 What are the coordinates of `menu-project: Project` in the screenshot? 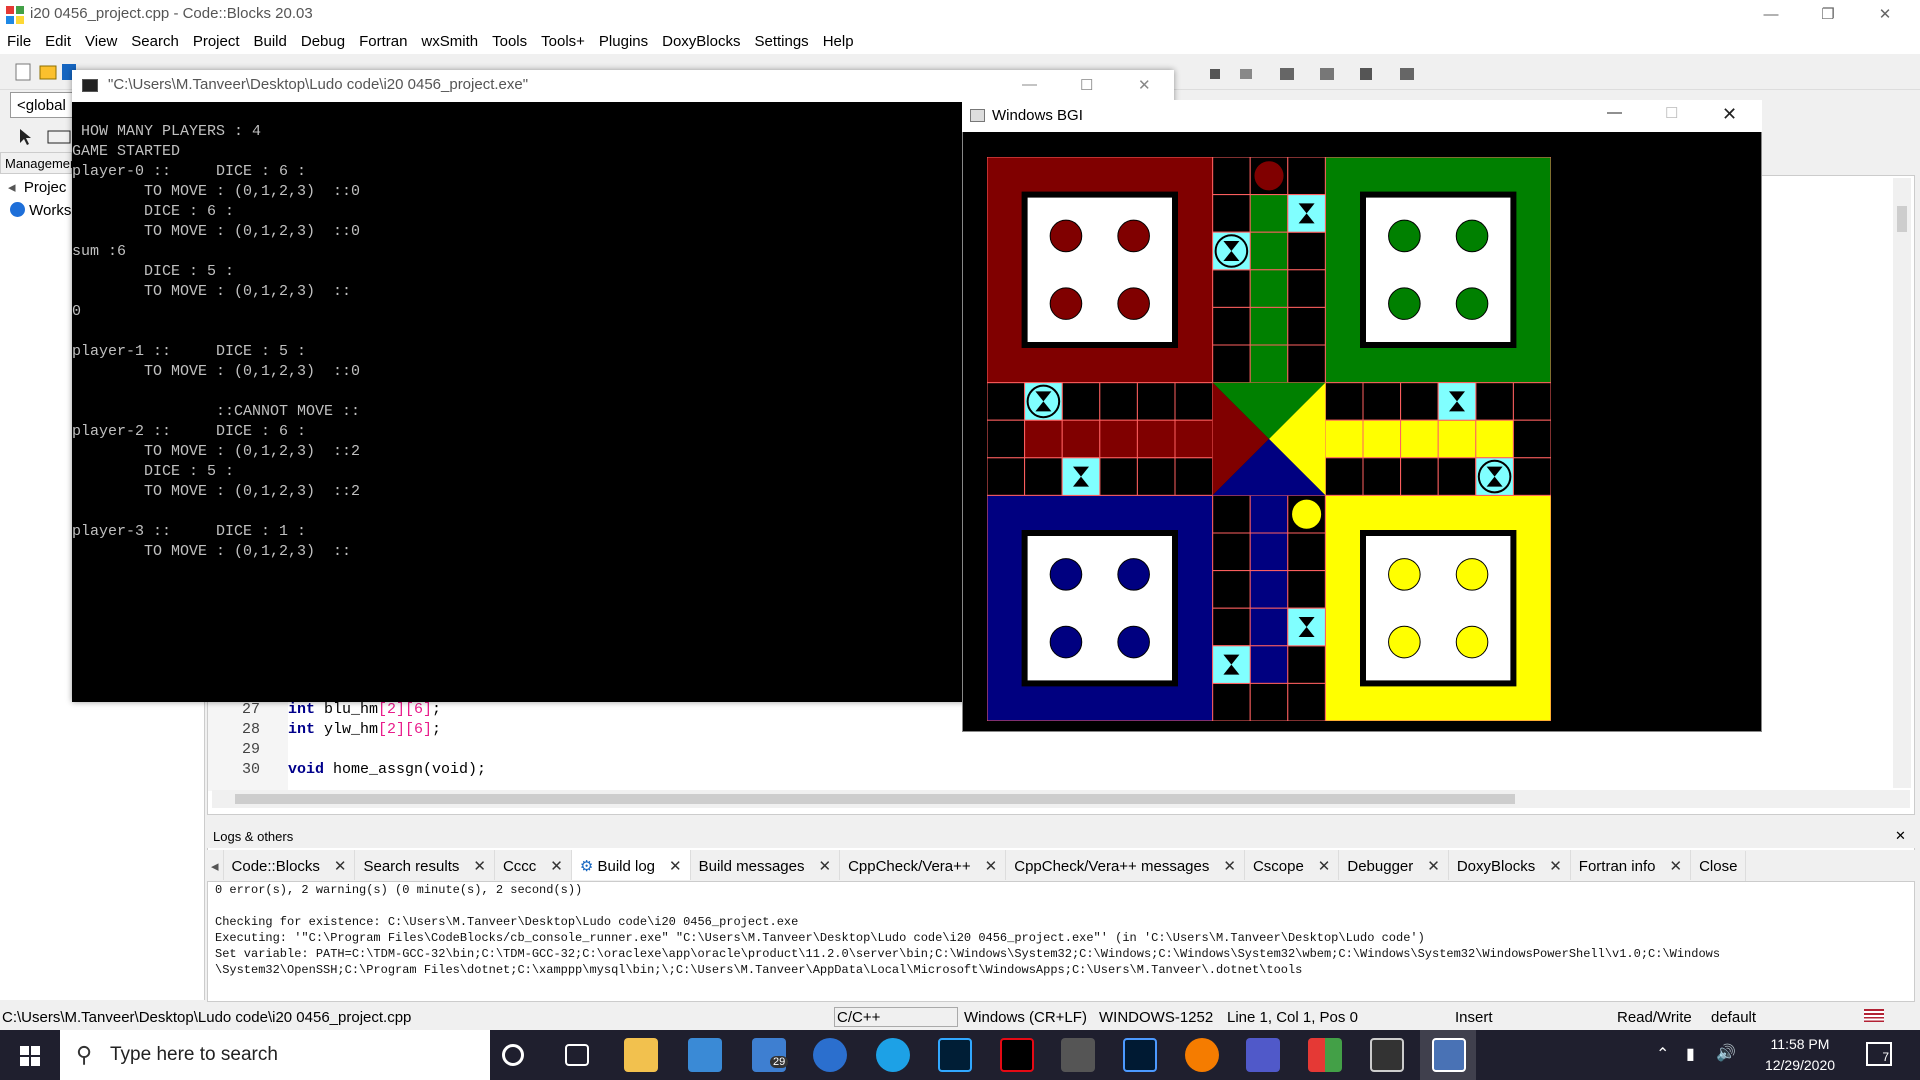 It's located at (216, 40).